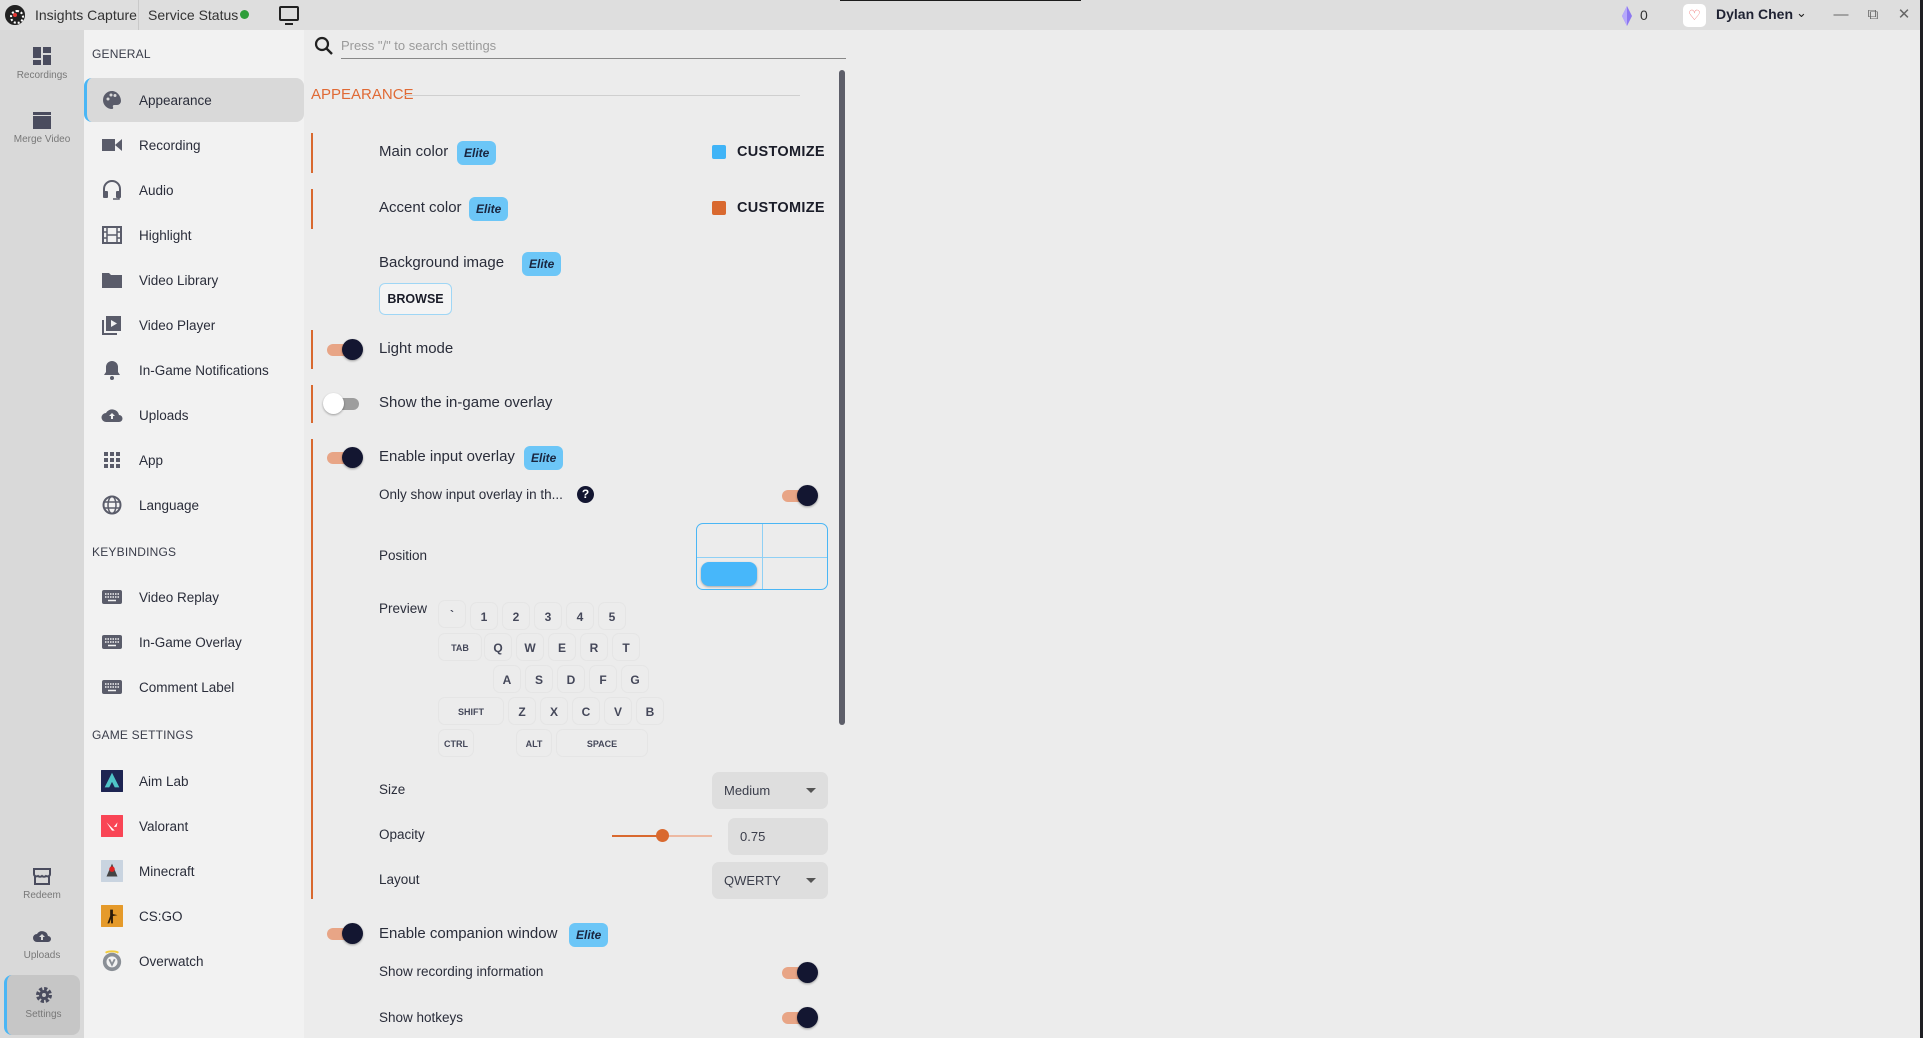 This screenshot has width=1923, height=1038. What do you see at coordinates (194, 415) in the screenshot?
I see `sidebar-item-uploads: Uploads` at bounding box center [194, 415].